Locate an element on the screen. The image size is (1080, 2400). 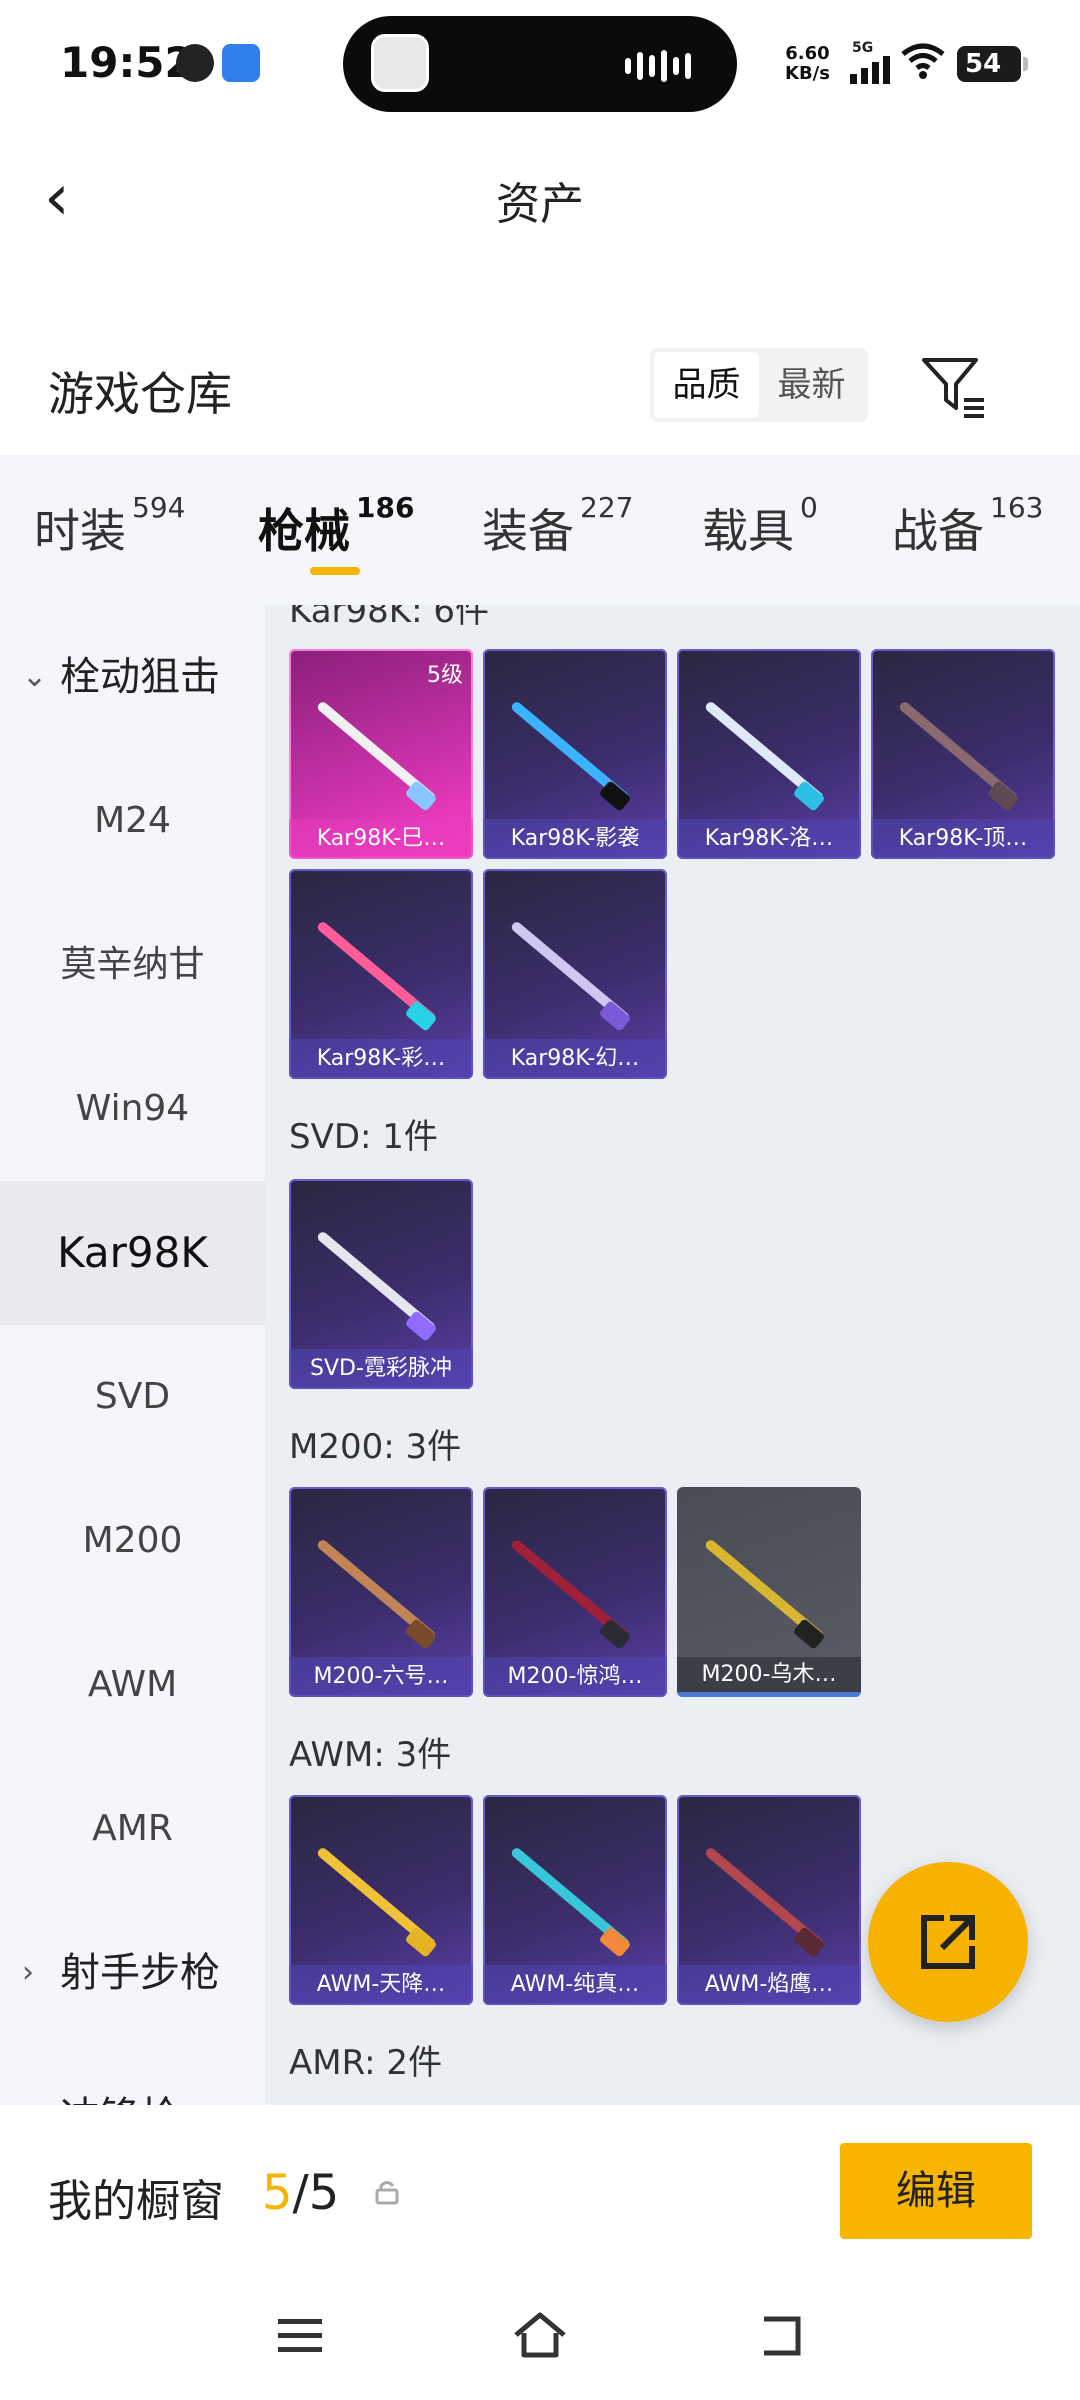
tab-vehicles: 载具 0 is located at coordinates (760, 526).